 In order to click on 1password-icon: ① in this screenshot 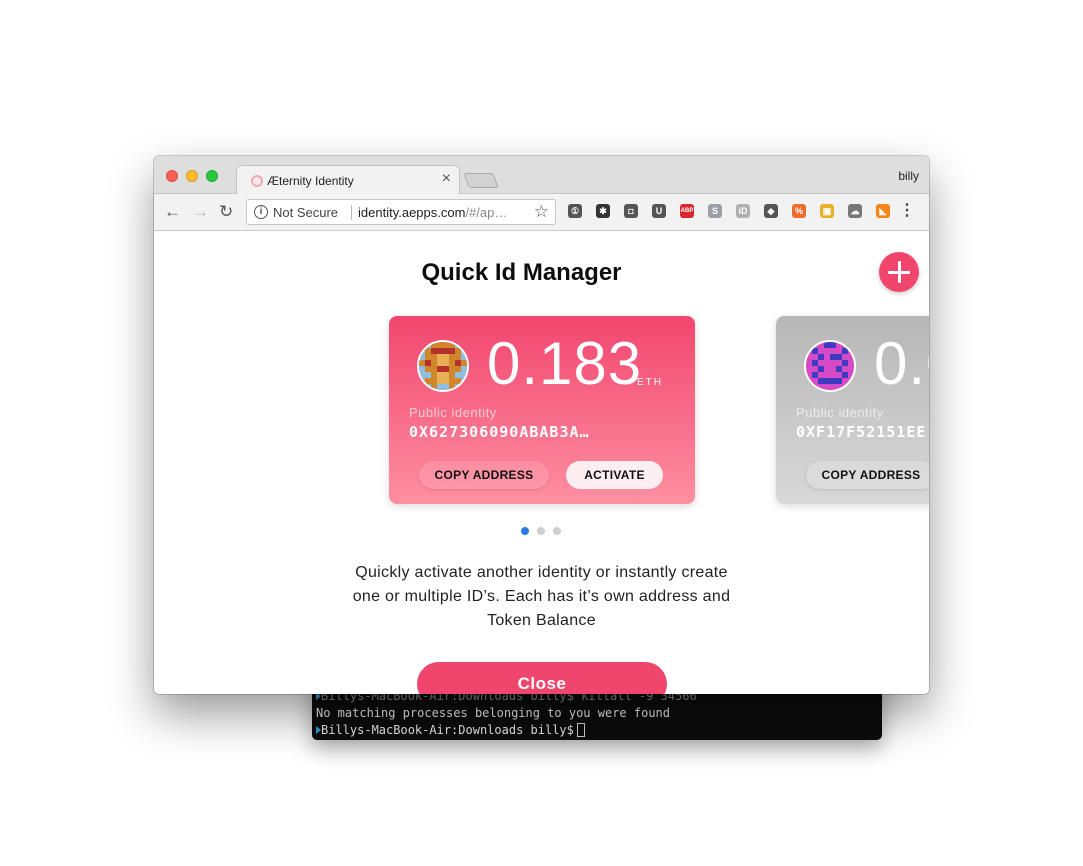, I will do `click(575, 211)`.